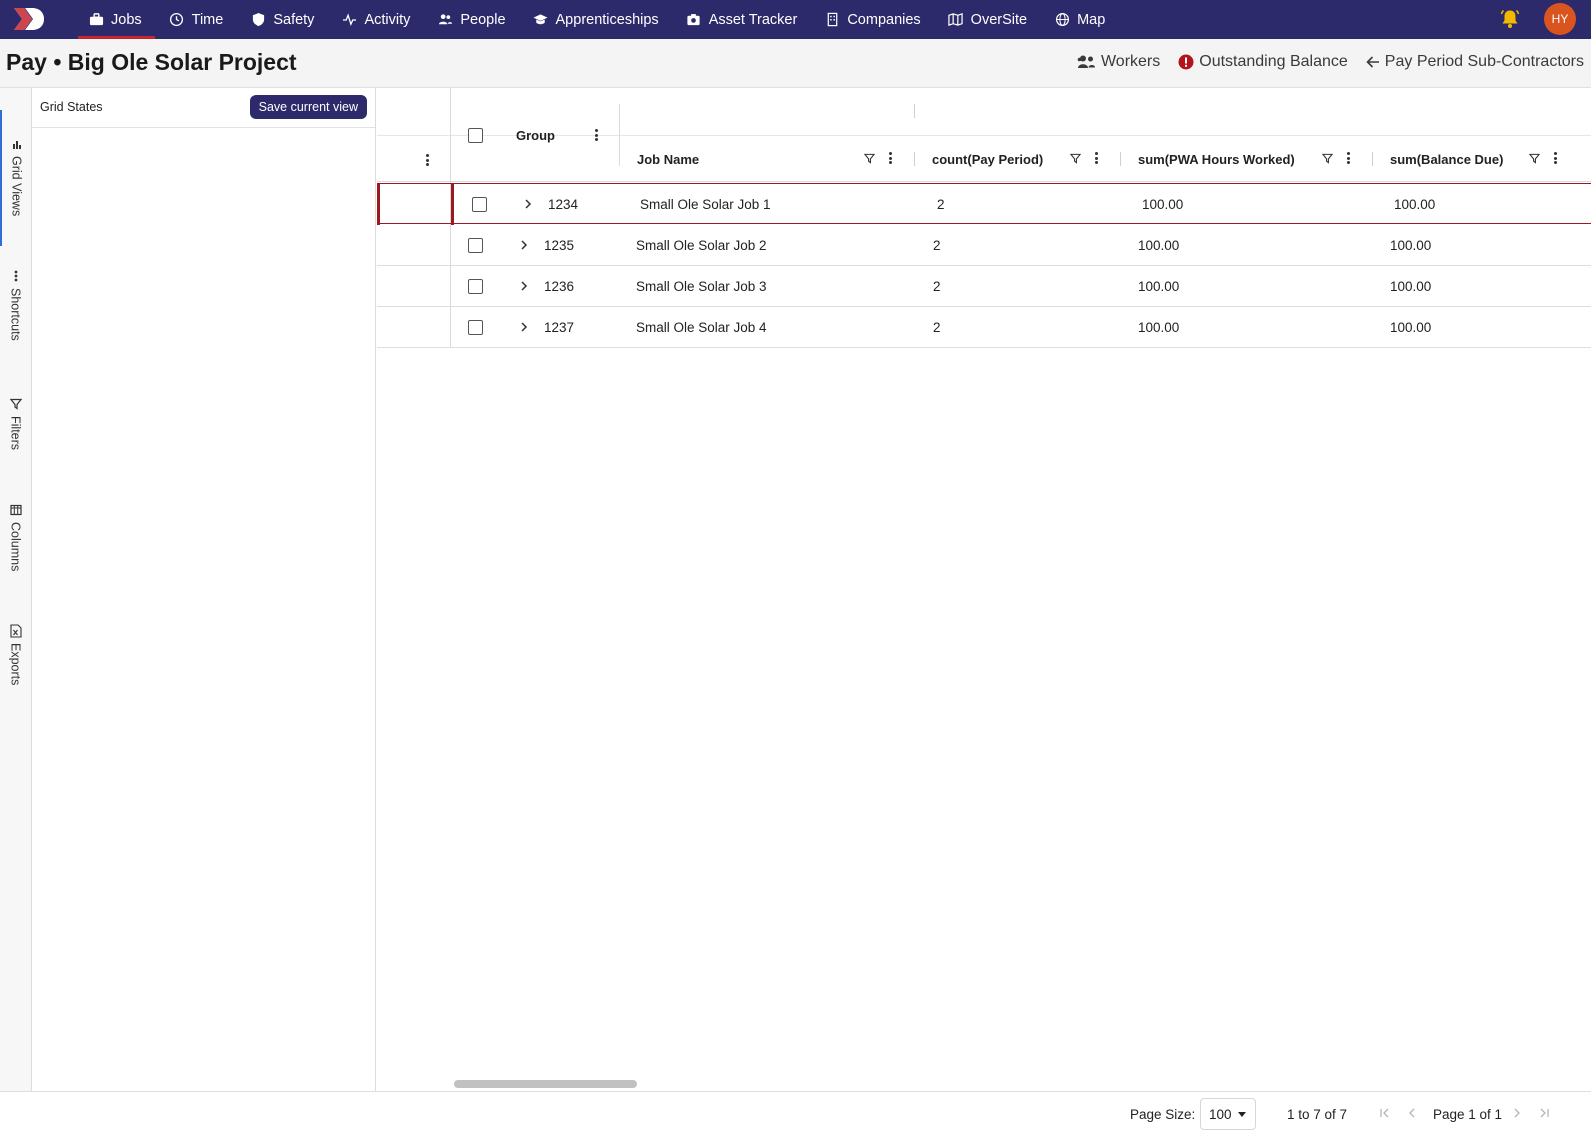  What do you see at coordinates (705, 204) in the screenshot?
I see `cell-job-name: Small Ole Solar Job 1` at bounding box center [705, 204].